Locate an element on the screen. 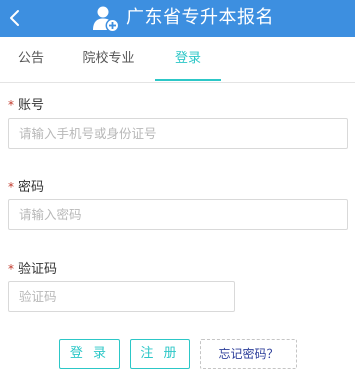  account-label: * 账号 is located at coordinates (26, 105).